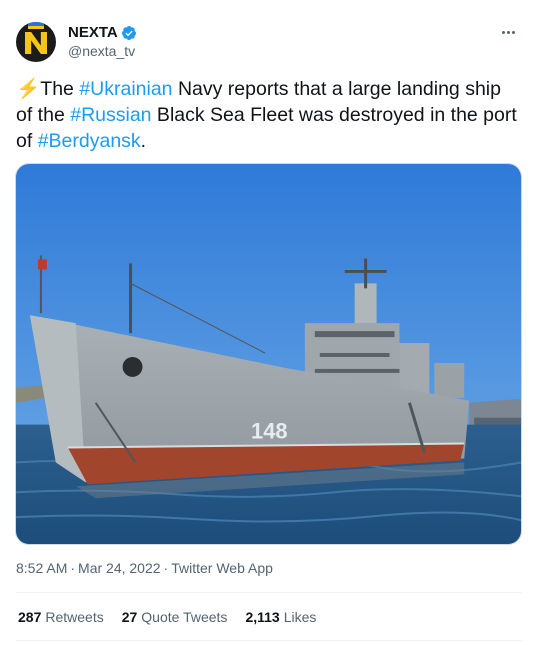  What do you see at coordinates (119, 568) in the screenshot?
I see `tweet-date: Mar 24, 2022` at bounding box center [119, 568].